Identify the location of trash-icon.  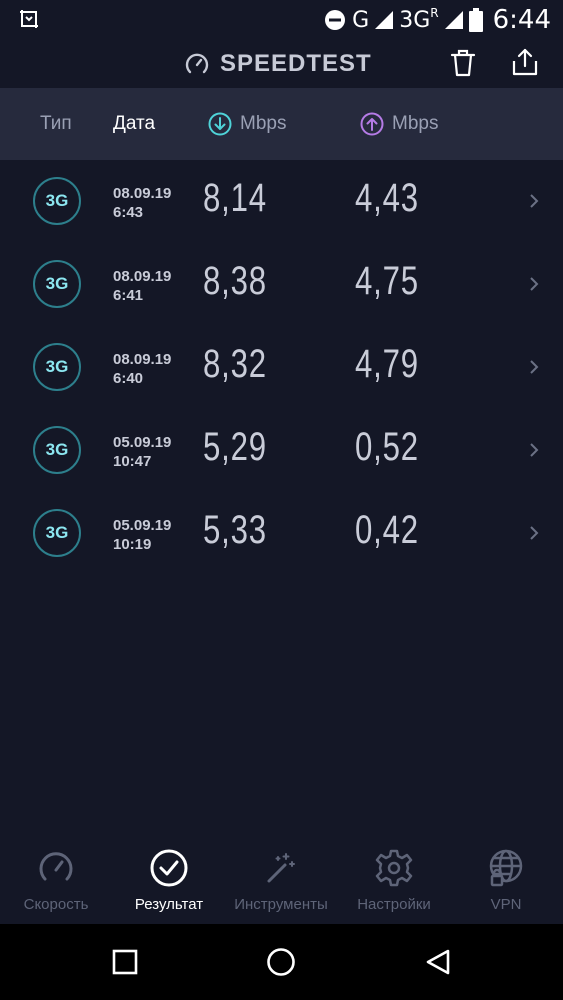
(463, 63).